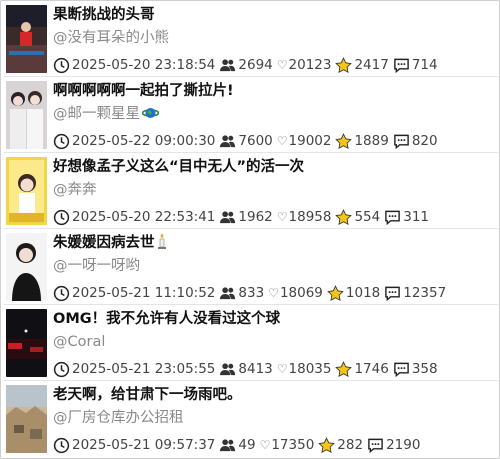  I want to click on post-views: 833, so click(251, 293).